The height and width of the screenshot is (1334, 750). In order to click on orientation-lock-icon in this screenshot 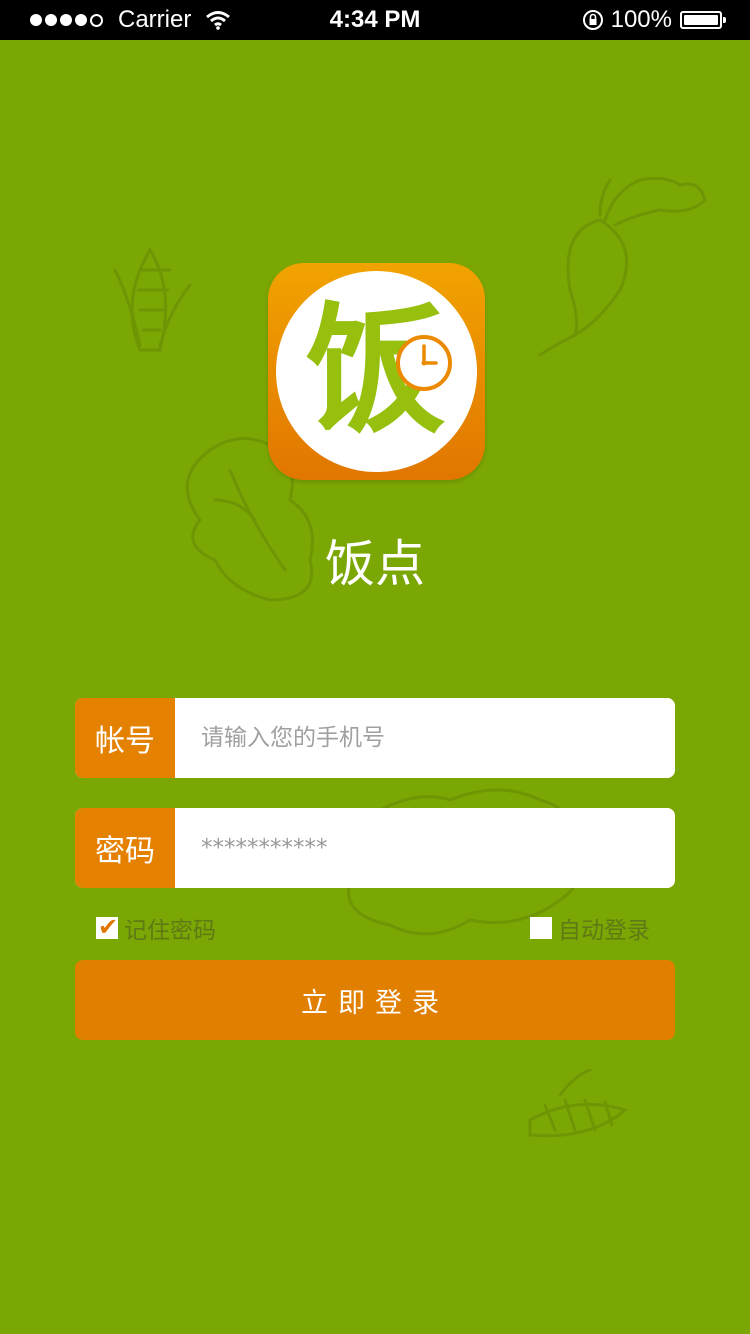, I will do `click(592, 20)`.